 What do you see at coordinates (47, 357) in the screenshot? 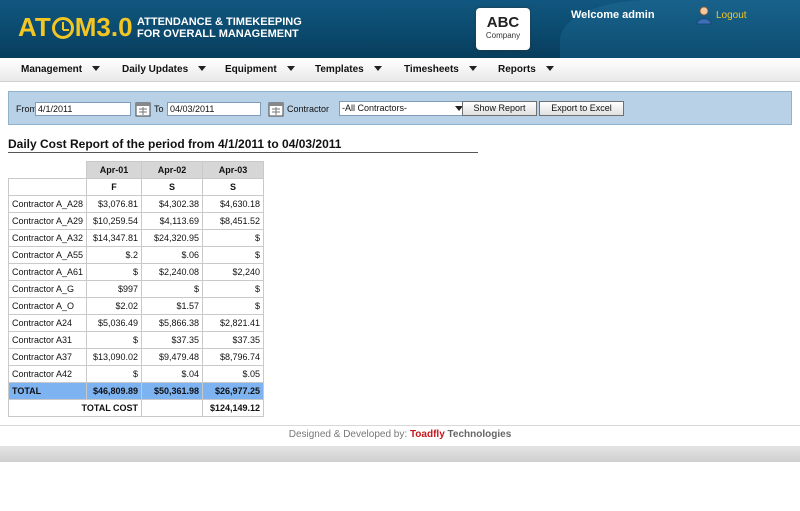
I see `contractor-name: Contractor A37` at bounding box center [47, 357].